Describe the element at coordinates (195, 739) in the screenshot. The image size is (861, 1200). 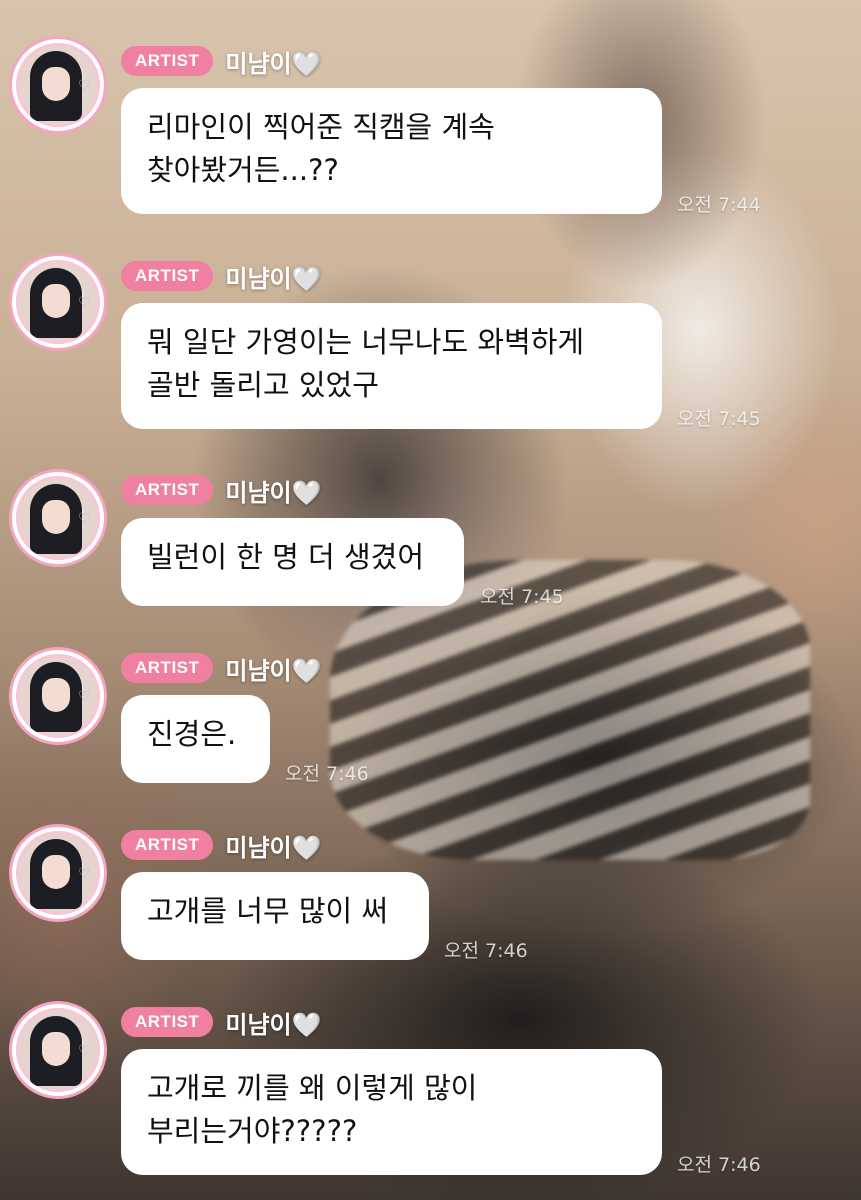
I see `message-bubble: 진경은.` at that location.